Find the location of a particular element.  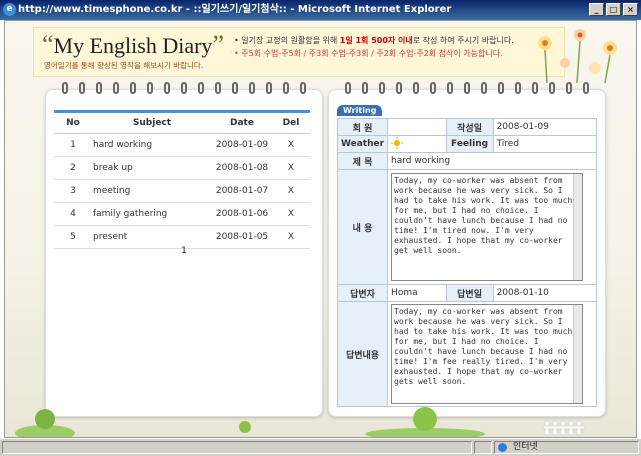

content-scrollbar is located at coordinates (578, 227).